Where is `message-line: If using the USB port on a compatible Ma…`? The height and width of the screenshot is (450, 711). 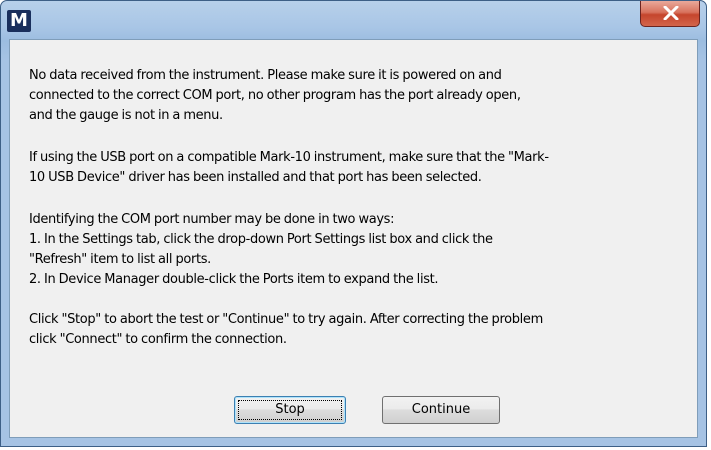 message-line: If using the USB port on a compatible Ma… is located at coordinates (289, 157).